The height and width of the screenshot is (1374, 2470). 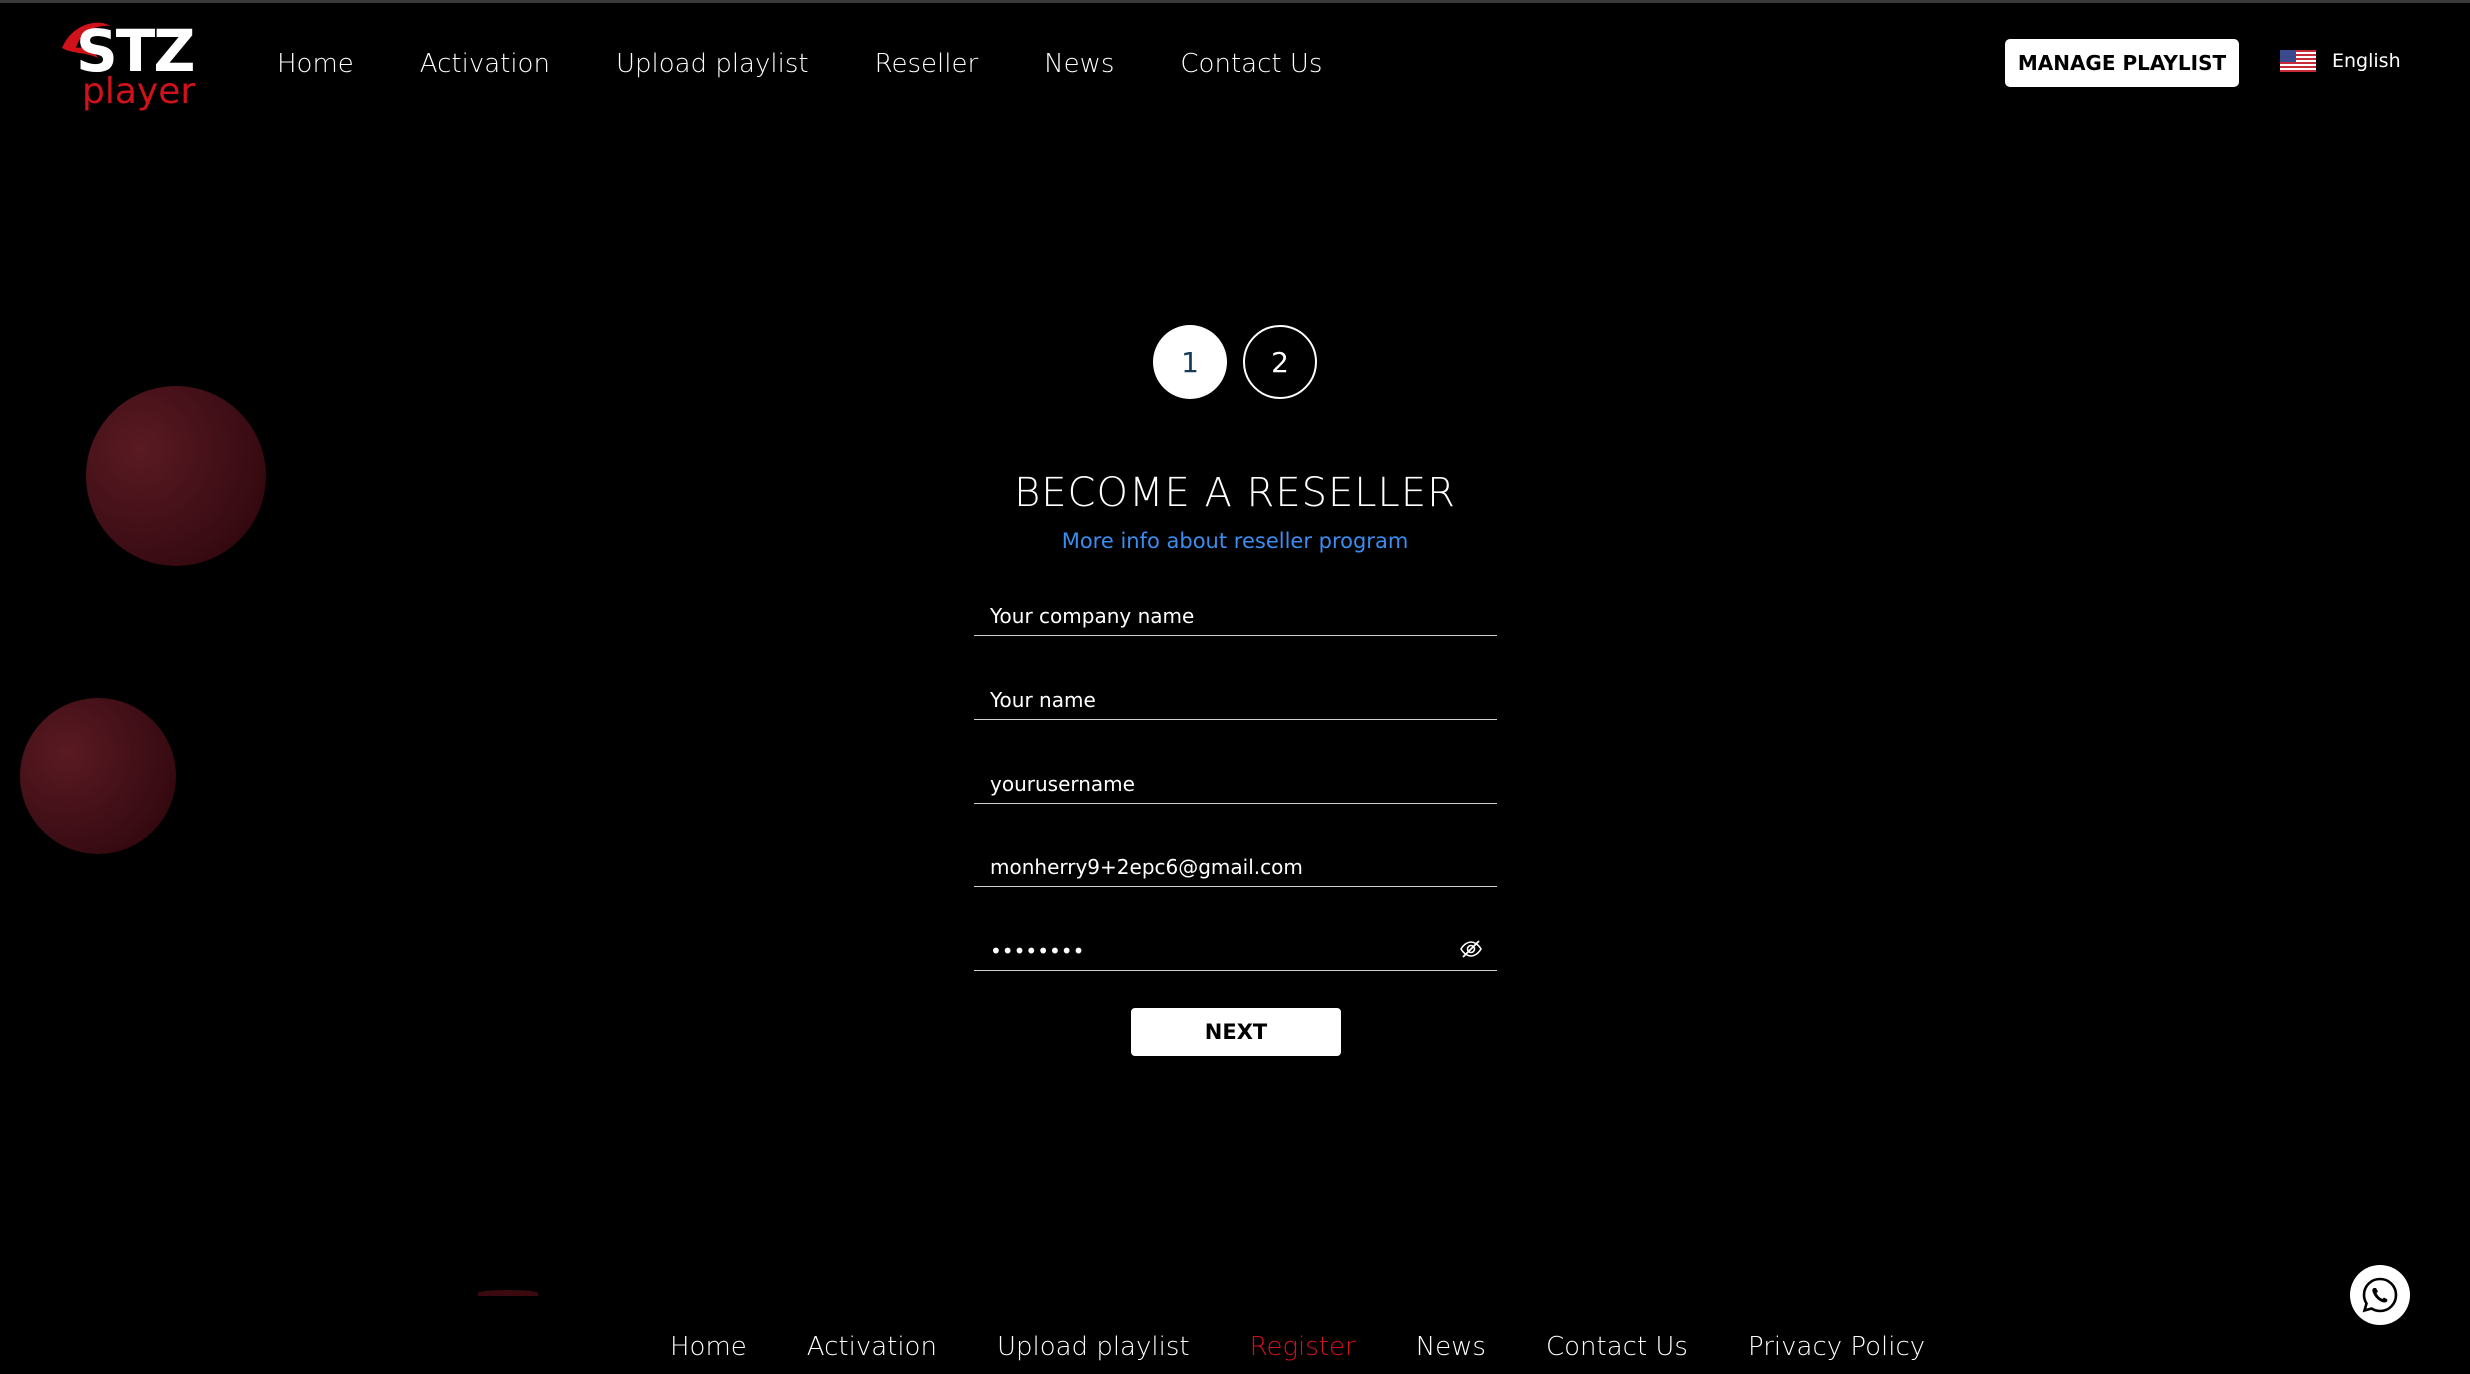 I want to click on next-button: NEXT, so click(x=1236, y=1032).